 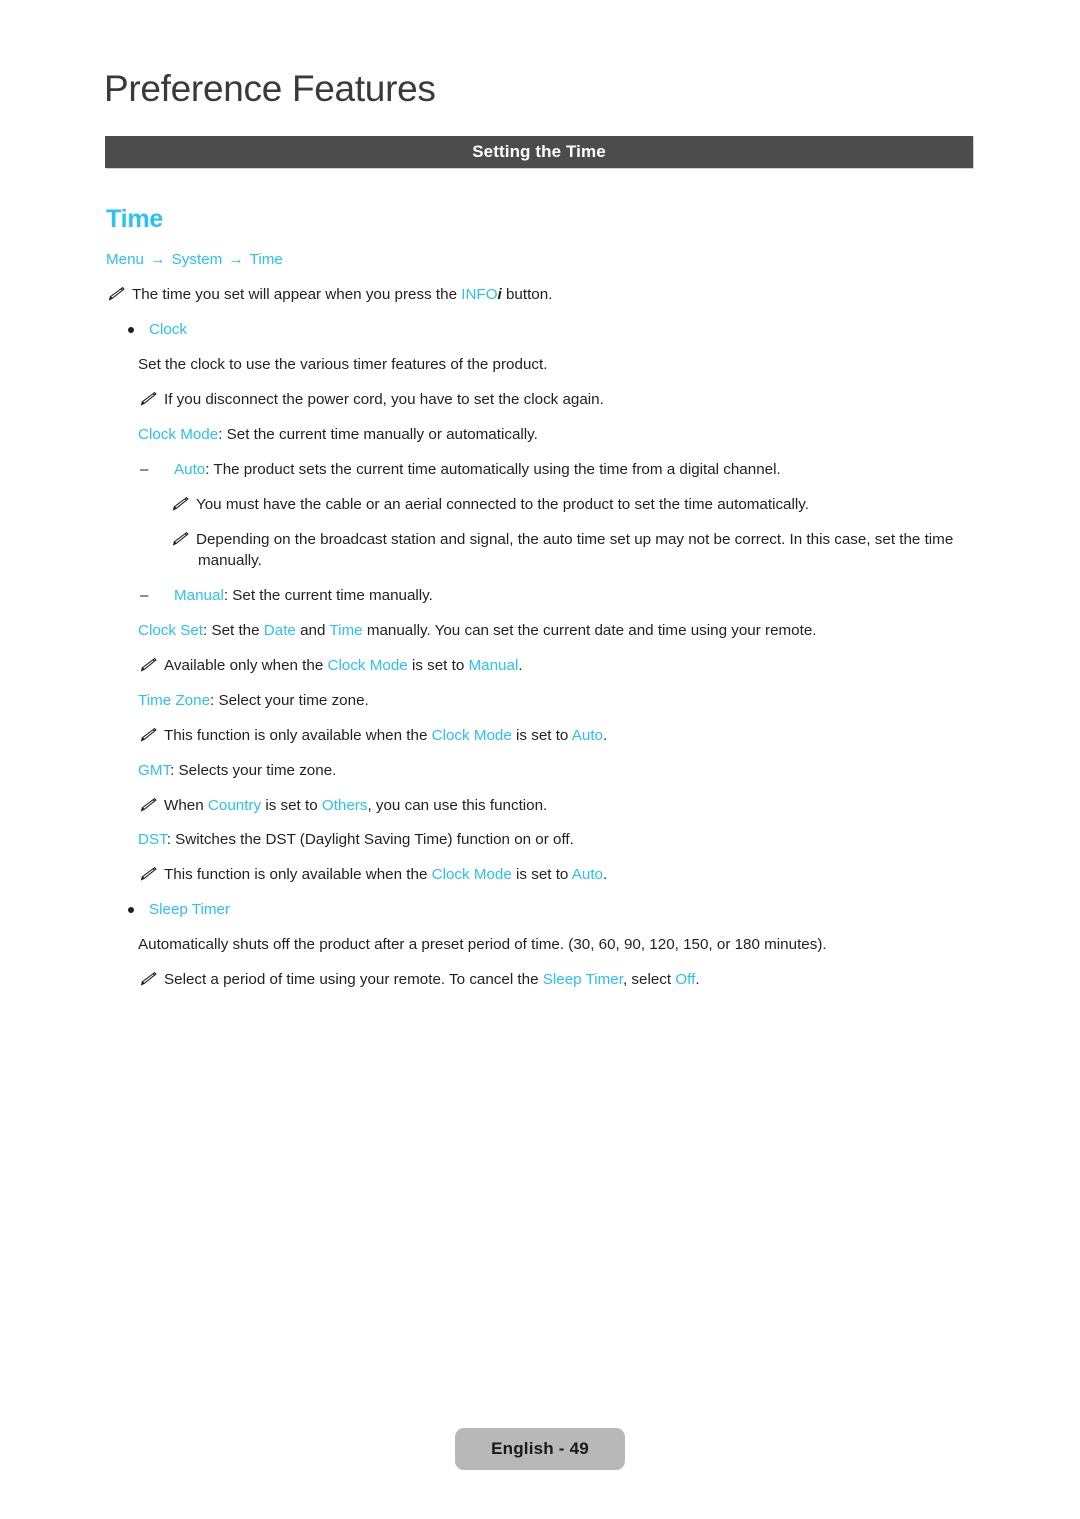 I want to click on section-header-label: Setting the Time, so click(x=539, y=151).